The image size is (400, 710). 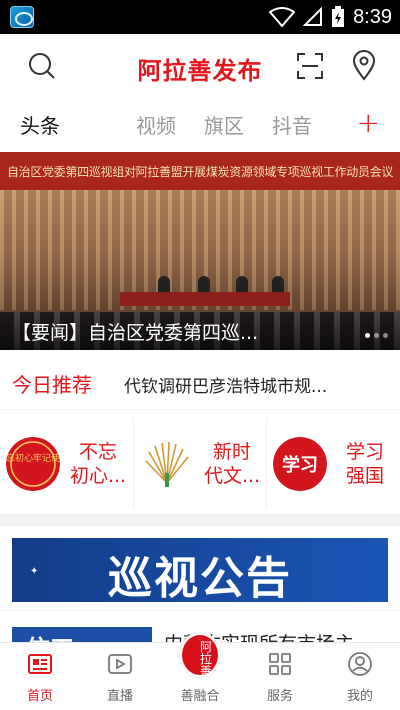 I want to click on tab-video: 视频, so click(x=156, y=124).